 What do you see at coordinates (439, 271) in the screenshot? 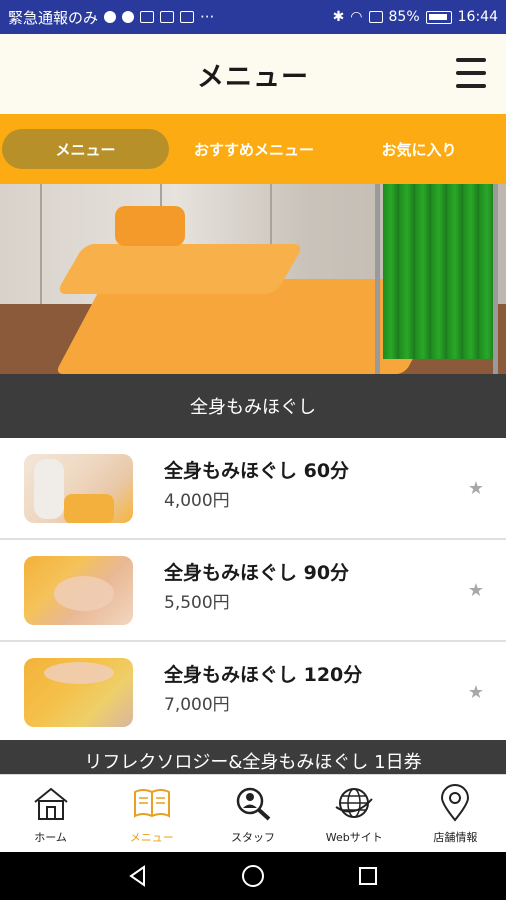
I see `hero-curtain` at bounding box center [439, 271].